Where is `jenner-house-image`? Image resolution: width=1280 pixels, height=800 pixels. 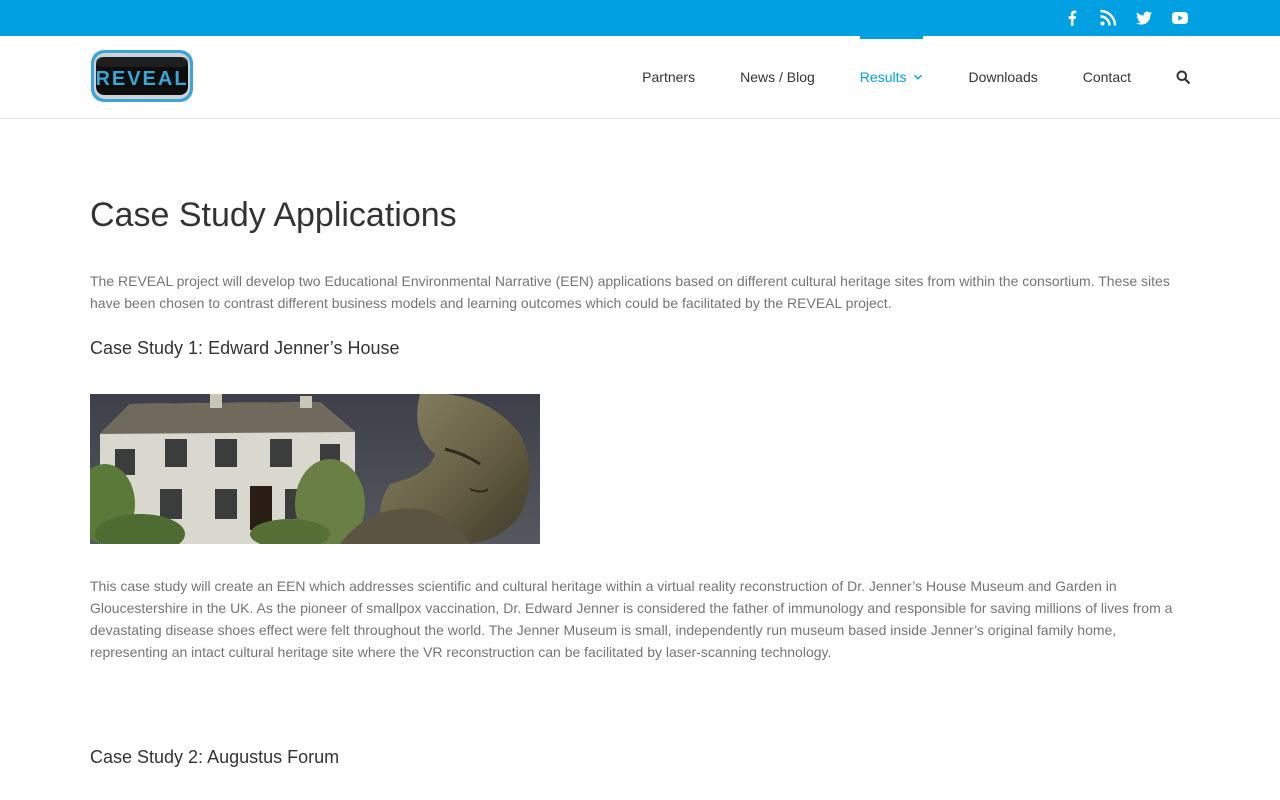 jenner-house-image is located at coordinates (315, 469).